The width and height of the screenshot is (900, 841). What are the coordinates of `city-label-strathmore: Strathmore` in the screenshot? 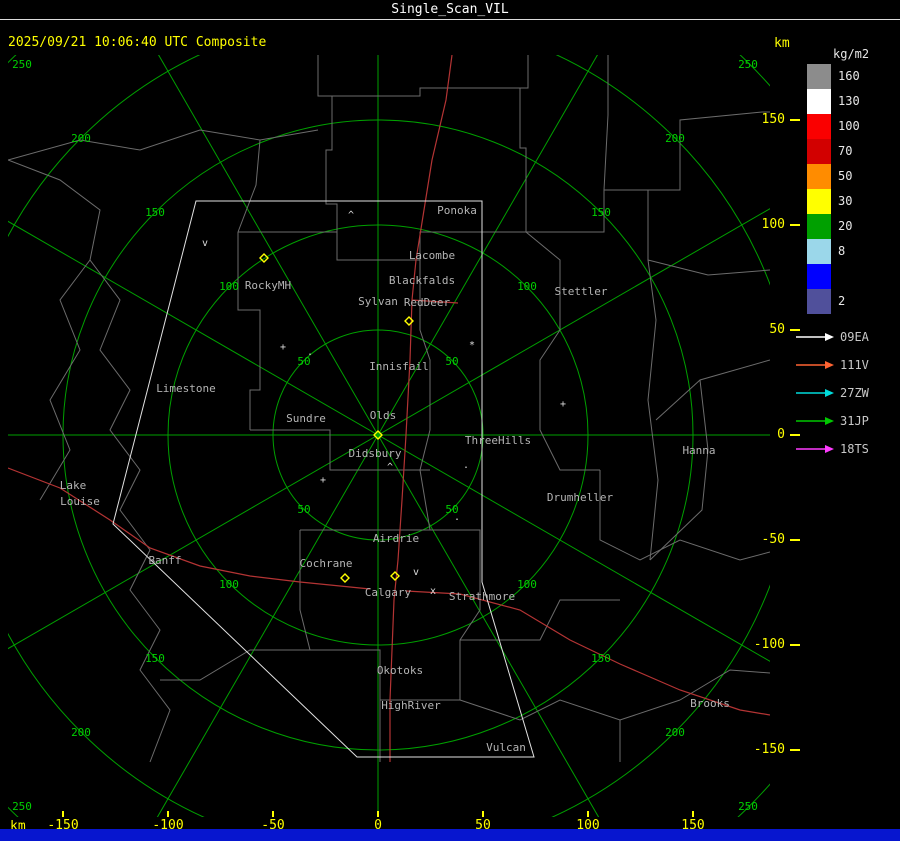 It's located at (482, 596).